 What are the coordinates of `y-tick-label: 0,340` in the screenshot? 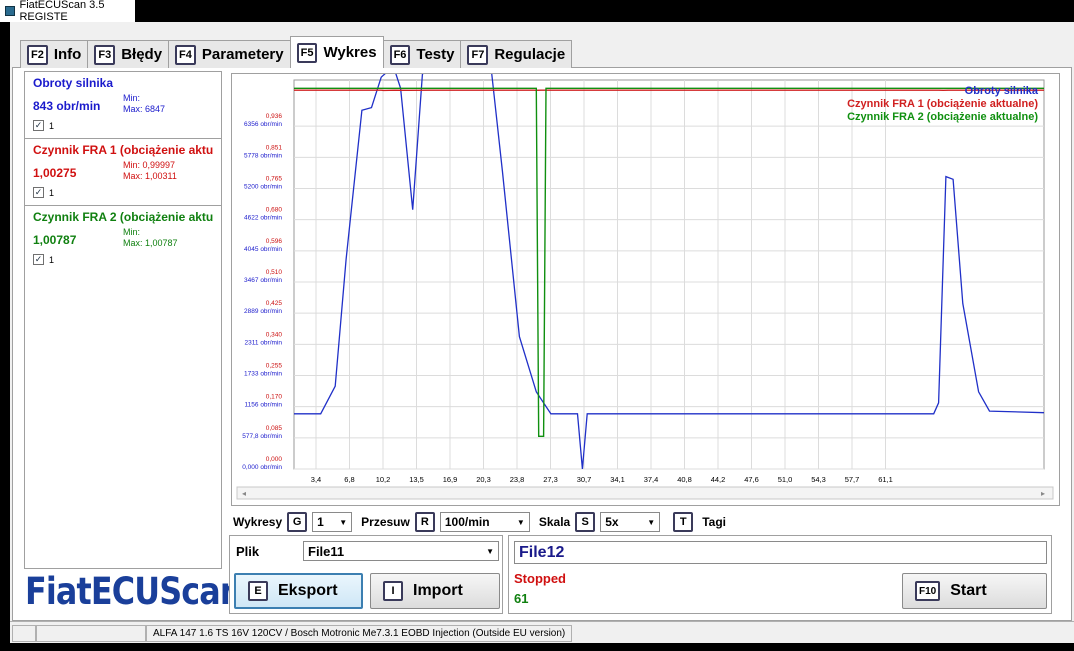 It's located at (274, 334).